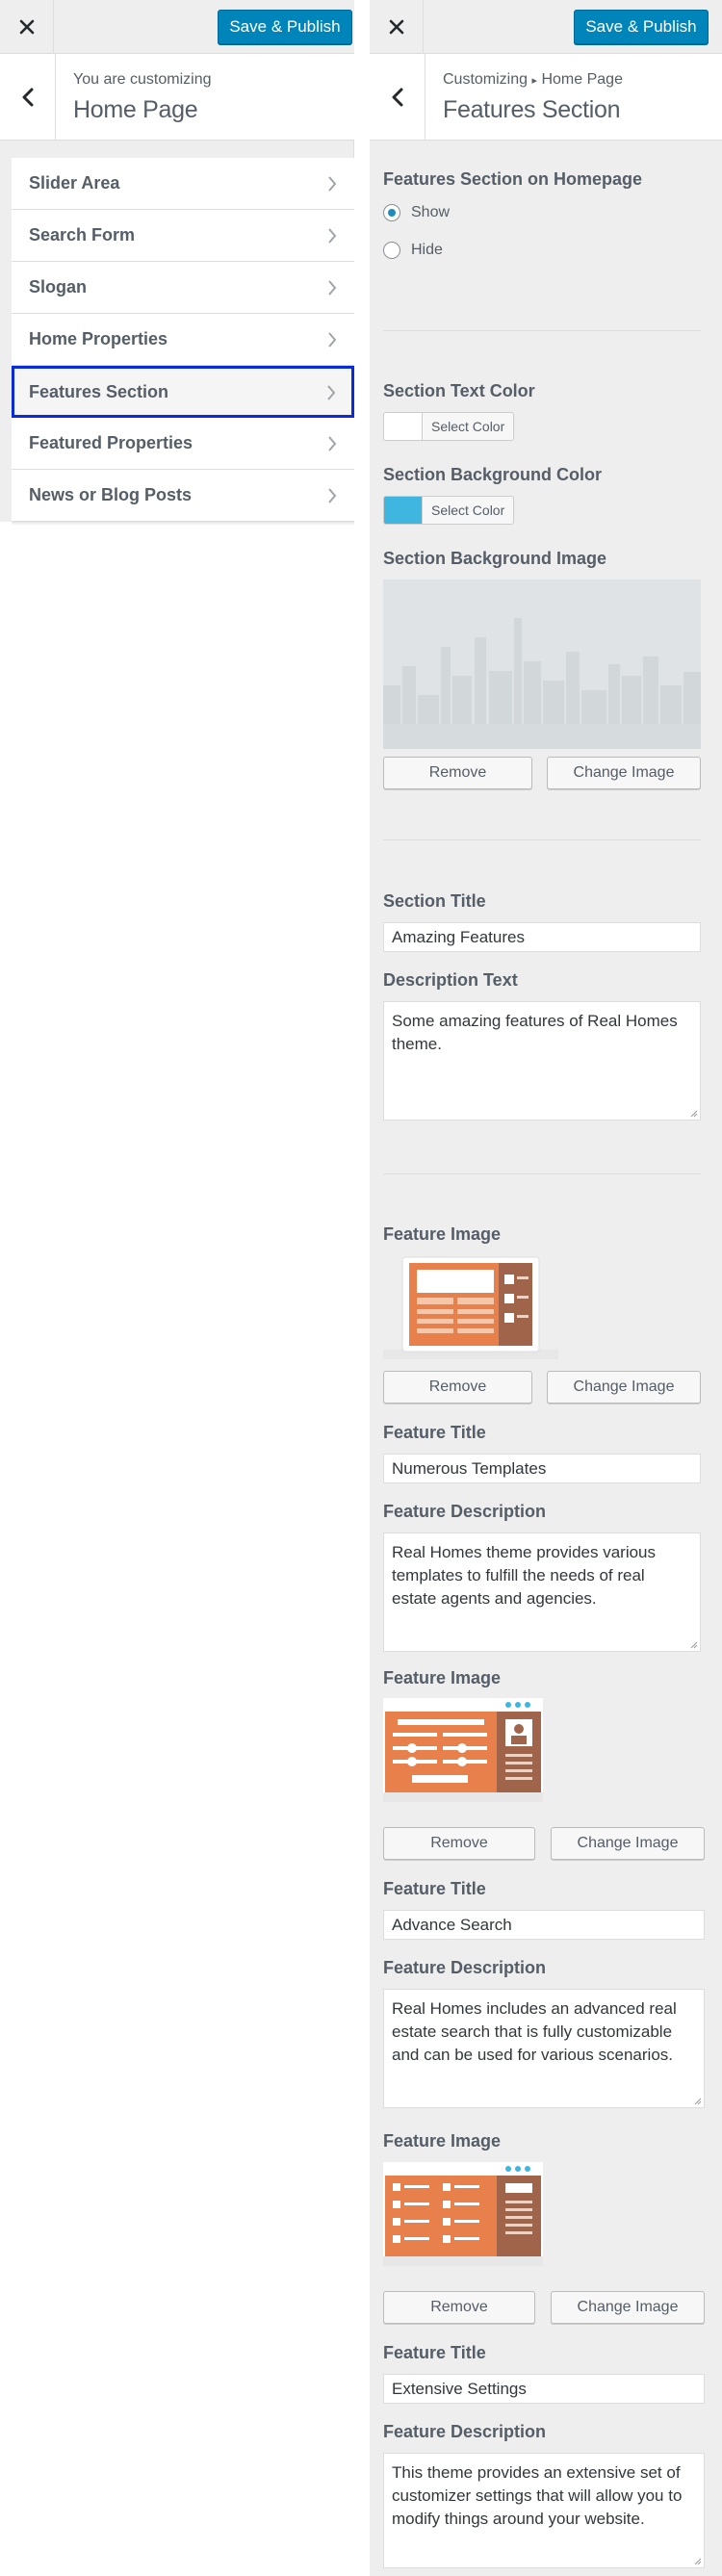 The image size is (722, 2576). I want to click on radio-hide: Hide, so click(413, 251).